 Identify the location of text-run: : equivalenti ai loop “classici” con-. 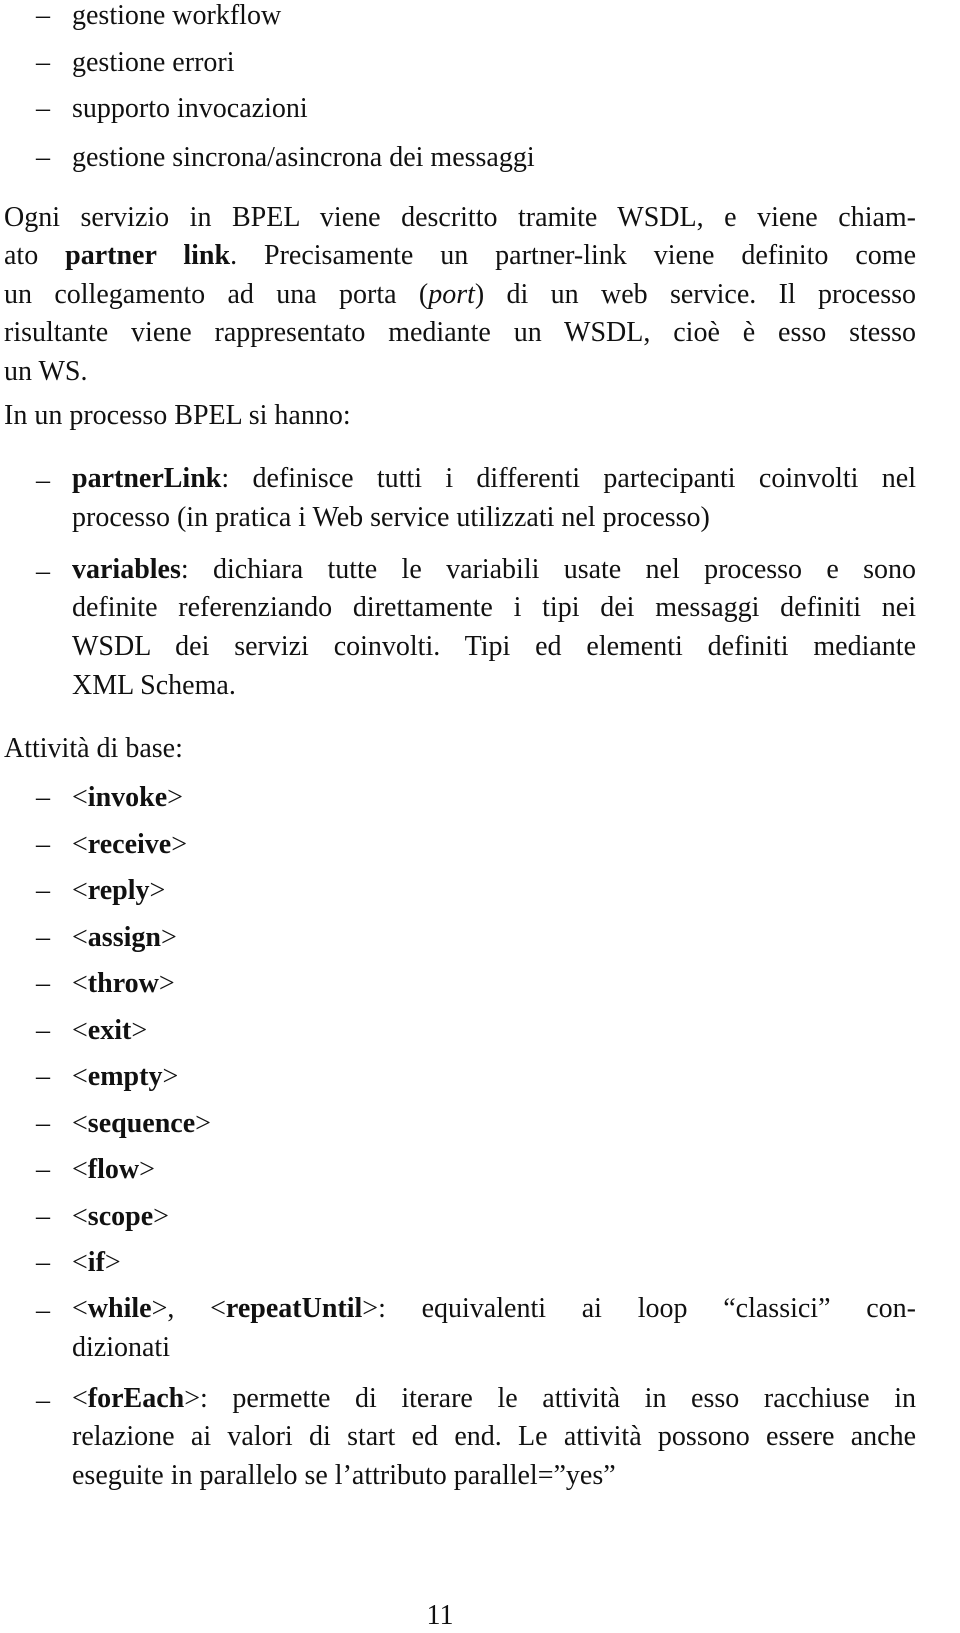
(647, 1308).